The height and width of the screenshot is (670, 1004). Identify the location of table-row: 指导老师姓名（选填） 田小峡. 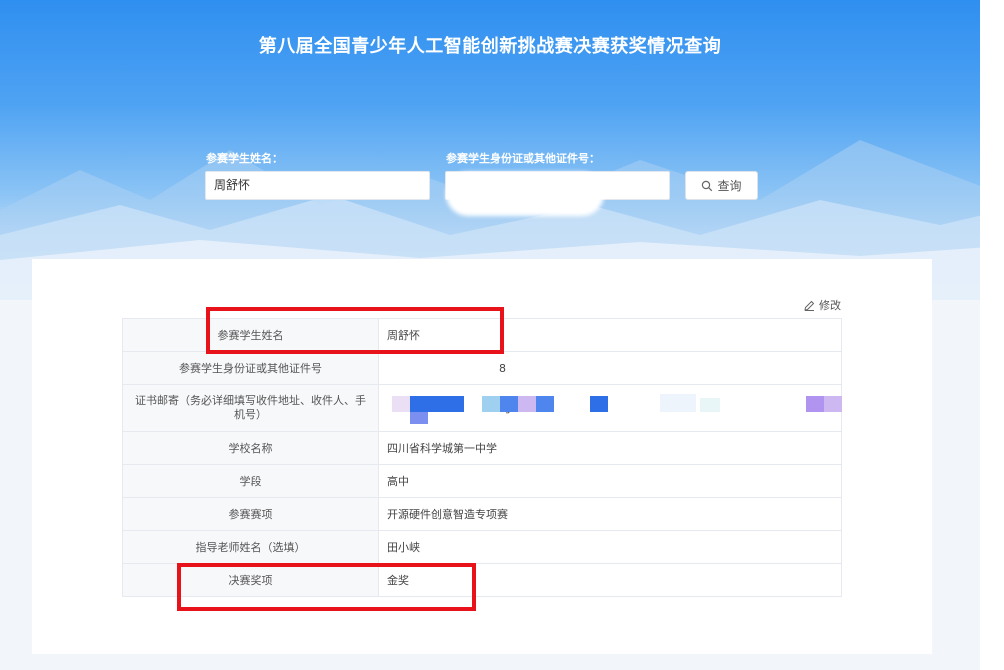
(482, 547).